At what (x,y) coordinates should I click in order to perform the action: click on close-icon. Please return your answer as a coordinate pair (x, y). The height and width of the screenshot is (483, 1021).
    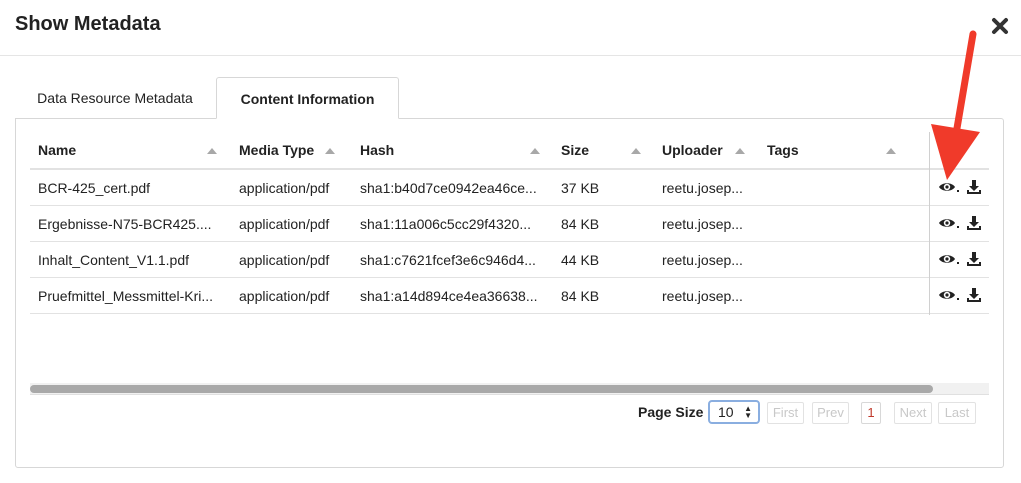
    Looking at the image, I should click on (1000, 26).